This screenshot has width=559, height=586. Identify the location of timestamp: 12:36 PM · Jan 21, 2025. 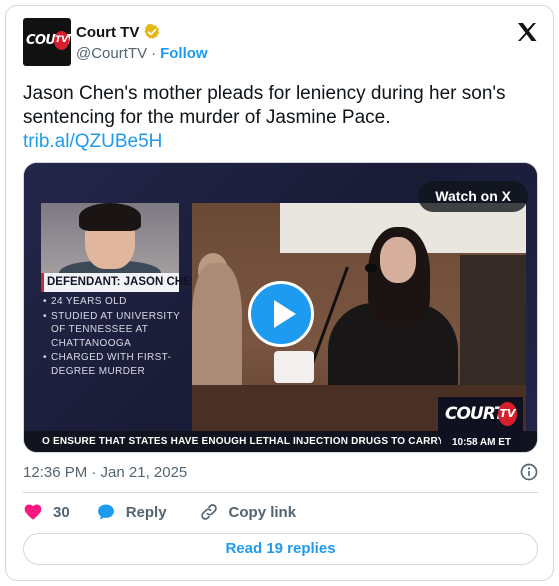
(105, 472).